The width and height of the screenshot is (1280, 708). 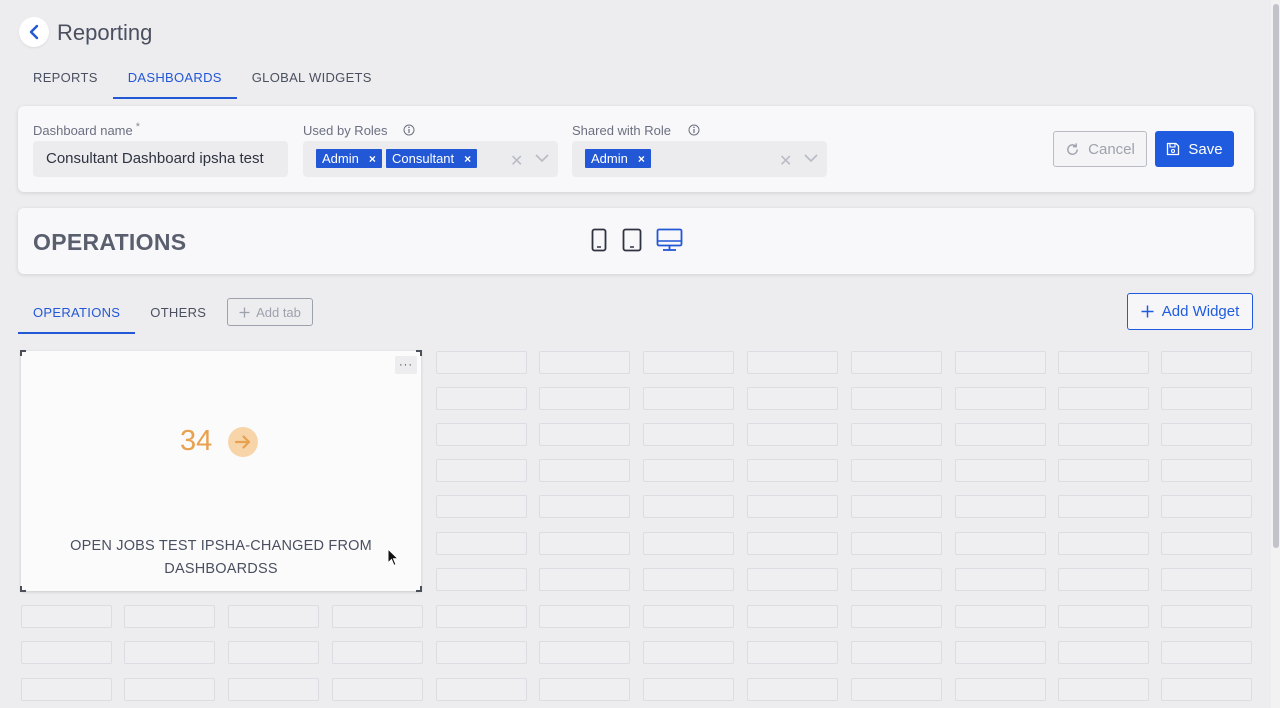 What do you see at coordinates (430, 159) in the screenshot?
I see `used-by-roles-select: Admin × Consultant × ✕` at bounding box center [430, 159].